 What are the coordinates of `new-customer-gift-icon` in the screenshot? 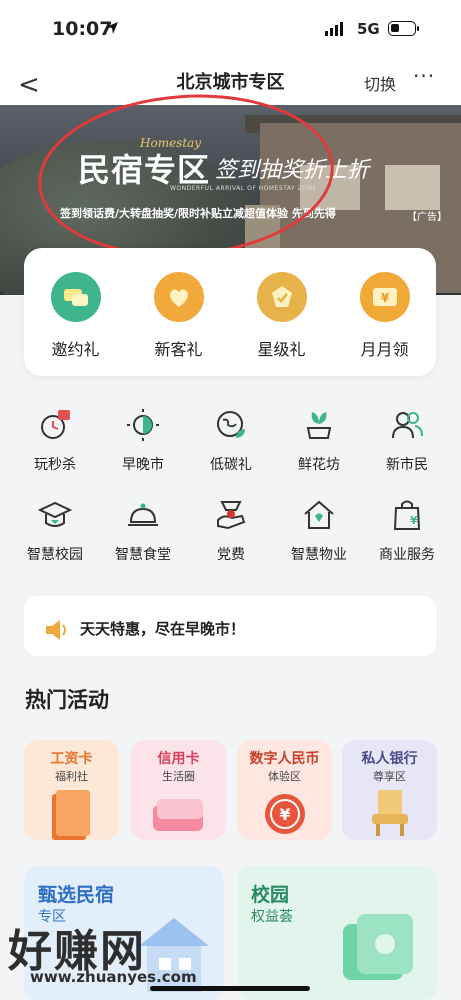 It's located at (178, 297).